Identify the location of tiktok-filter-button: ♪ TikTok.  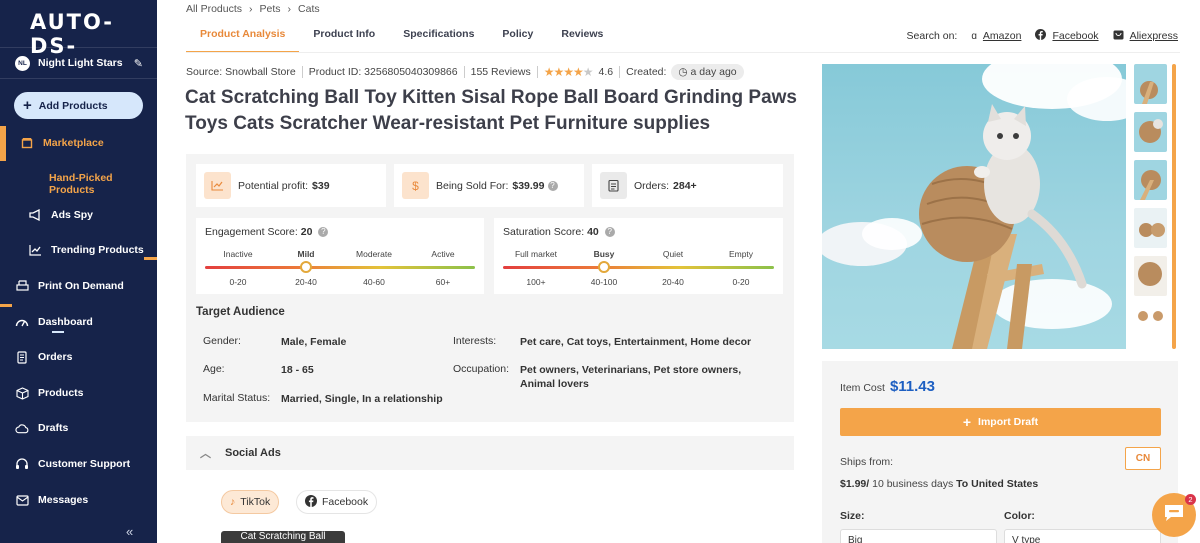
(250, 502).